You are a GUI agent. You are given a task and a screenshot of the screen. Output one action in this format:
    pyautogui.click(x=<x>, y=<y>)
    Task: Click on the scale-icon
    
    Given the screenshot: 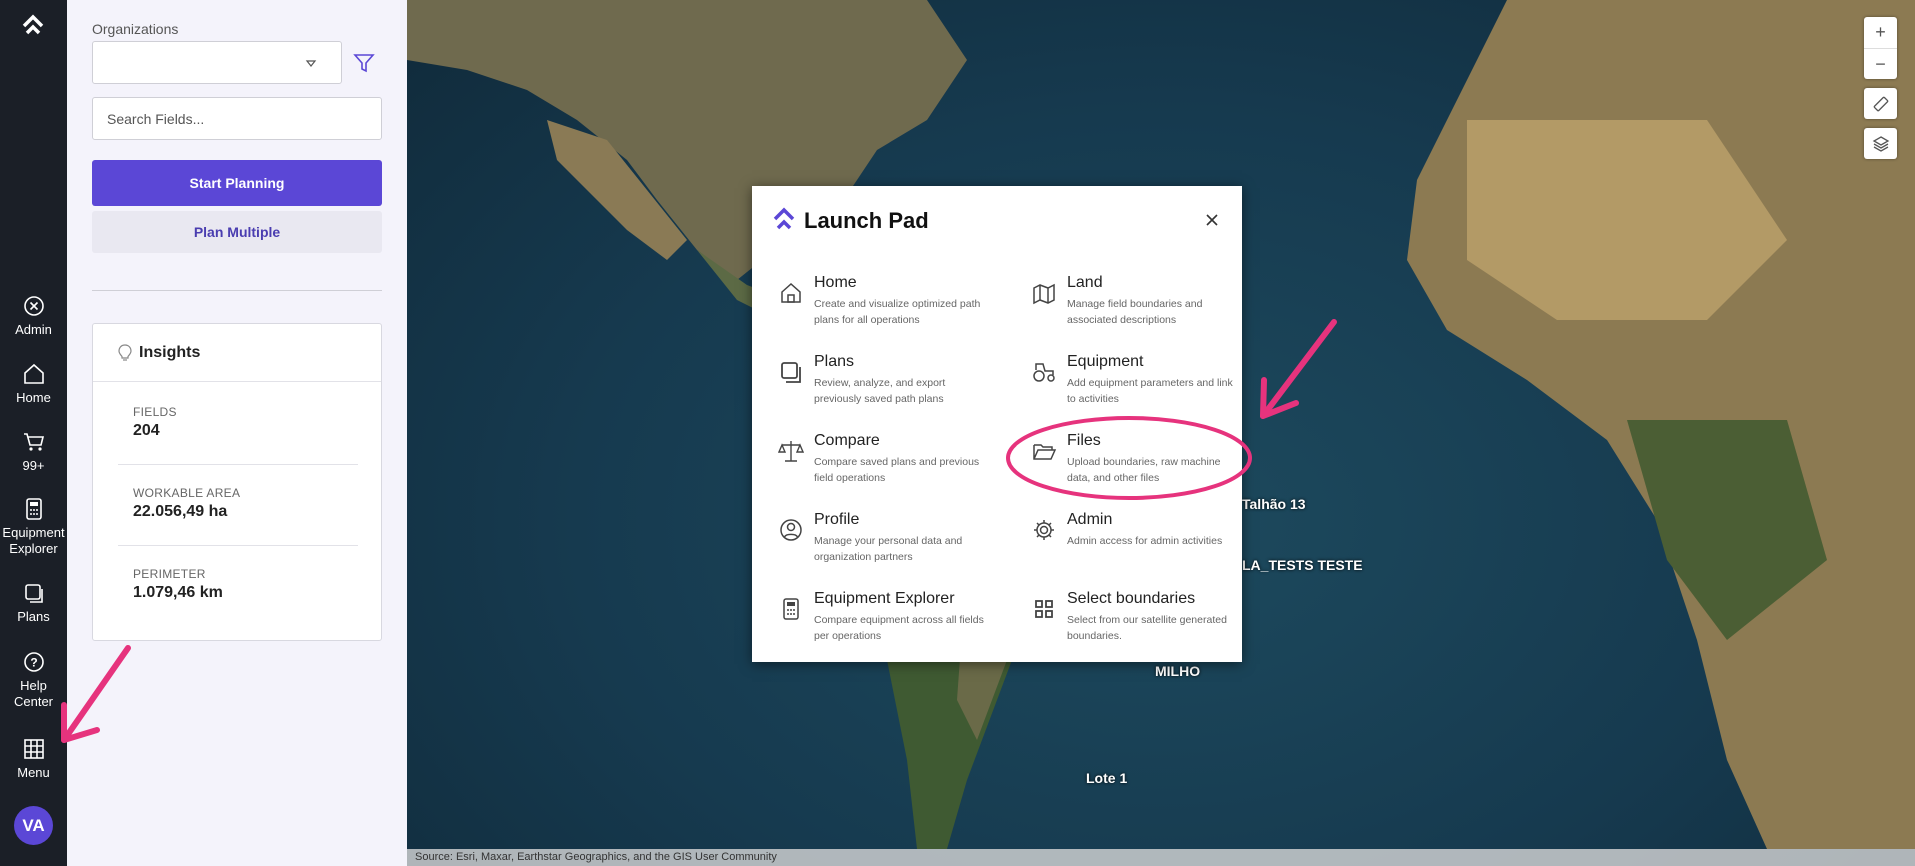 What is the action you would take?
    pyautogui.click(x=791, y=451)
    